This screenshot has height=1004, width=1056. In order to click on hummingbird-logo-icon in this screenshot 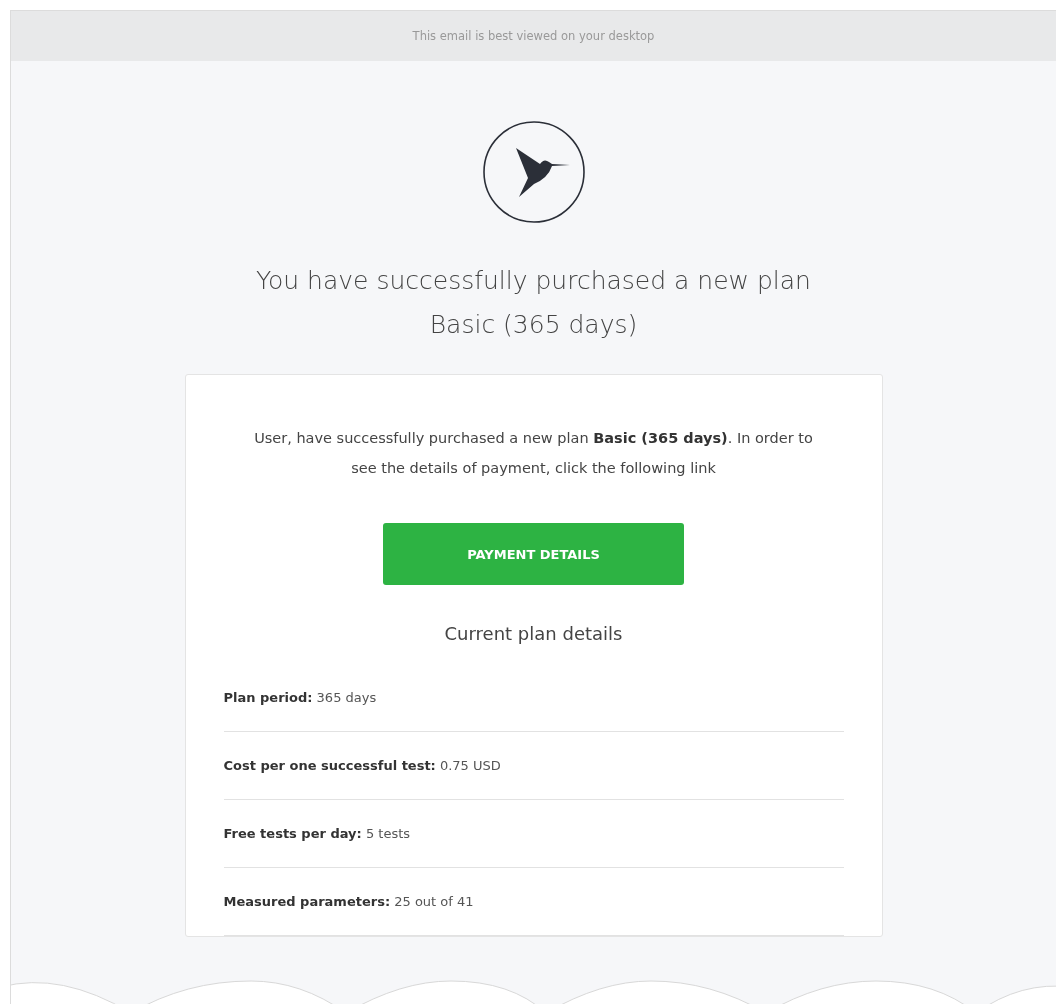, I will do `click(533, 172)`.